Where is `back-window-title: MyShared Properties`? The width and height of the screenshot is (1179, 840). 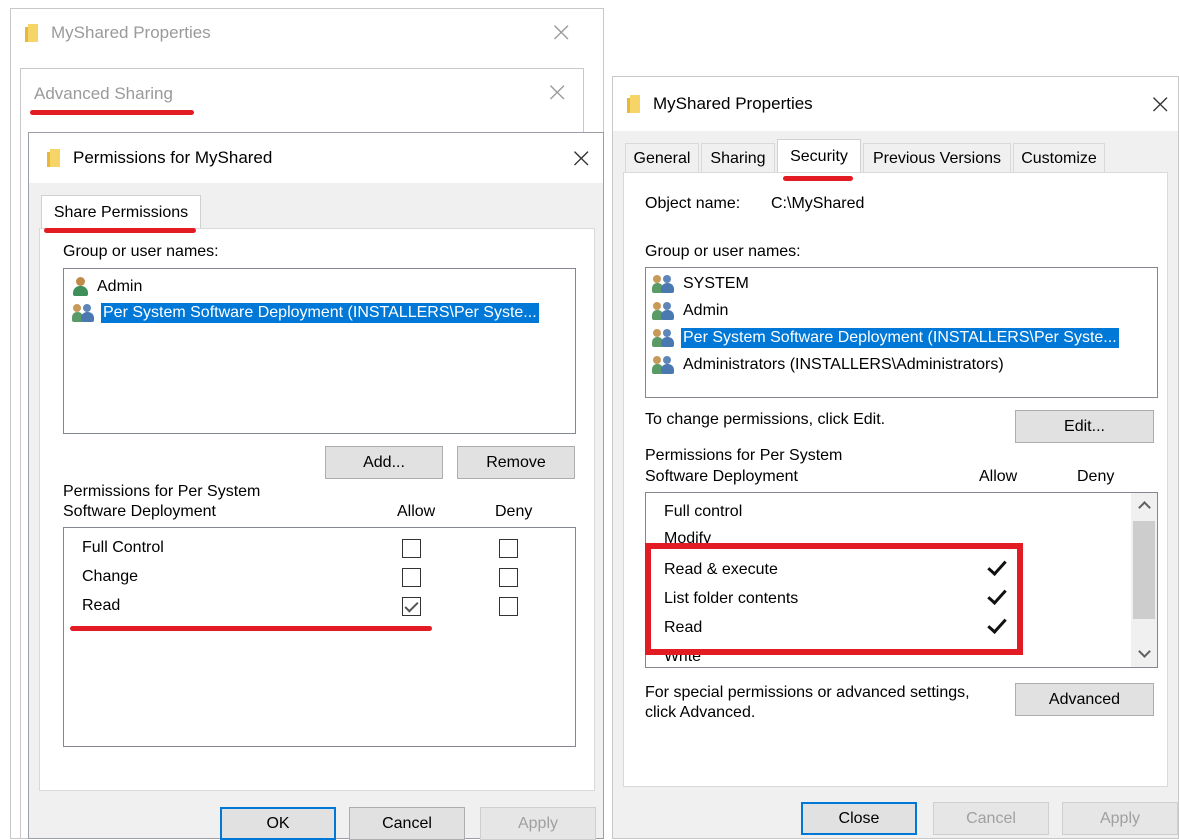 back-window-title: MyShared Properties is located at coordinates (131, 32).